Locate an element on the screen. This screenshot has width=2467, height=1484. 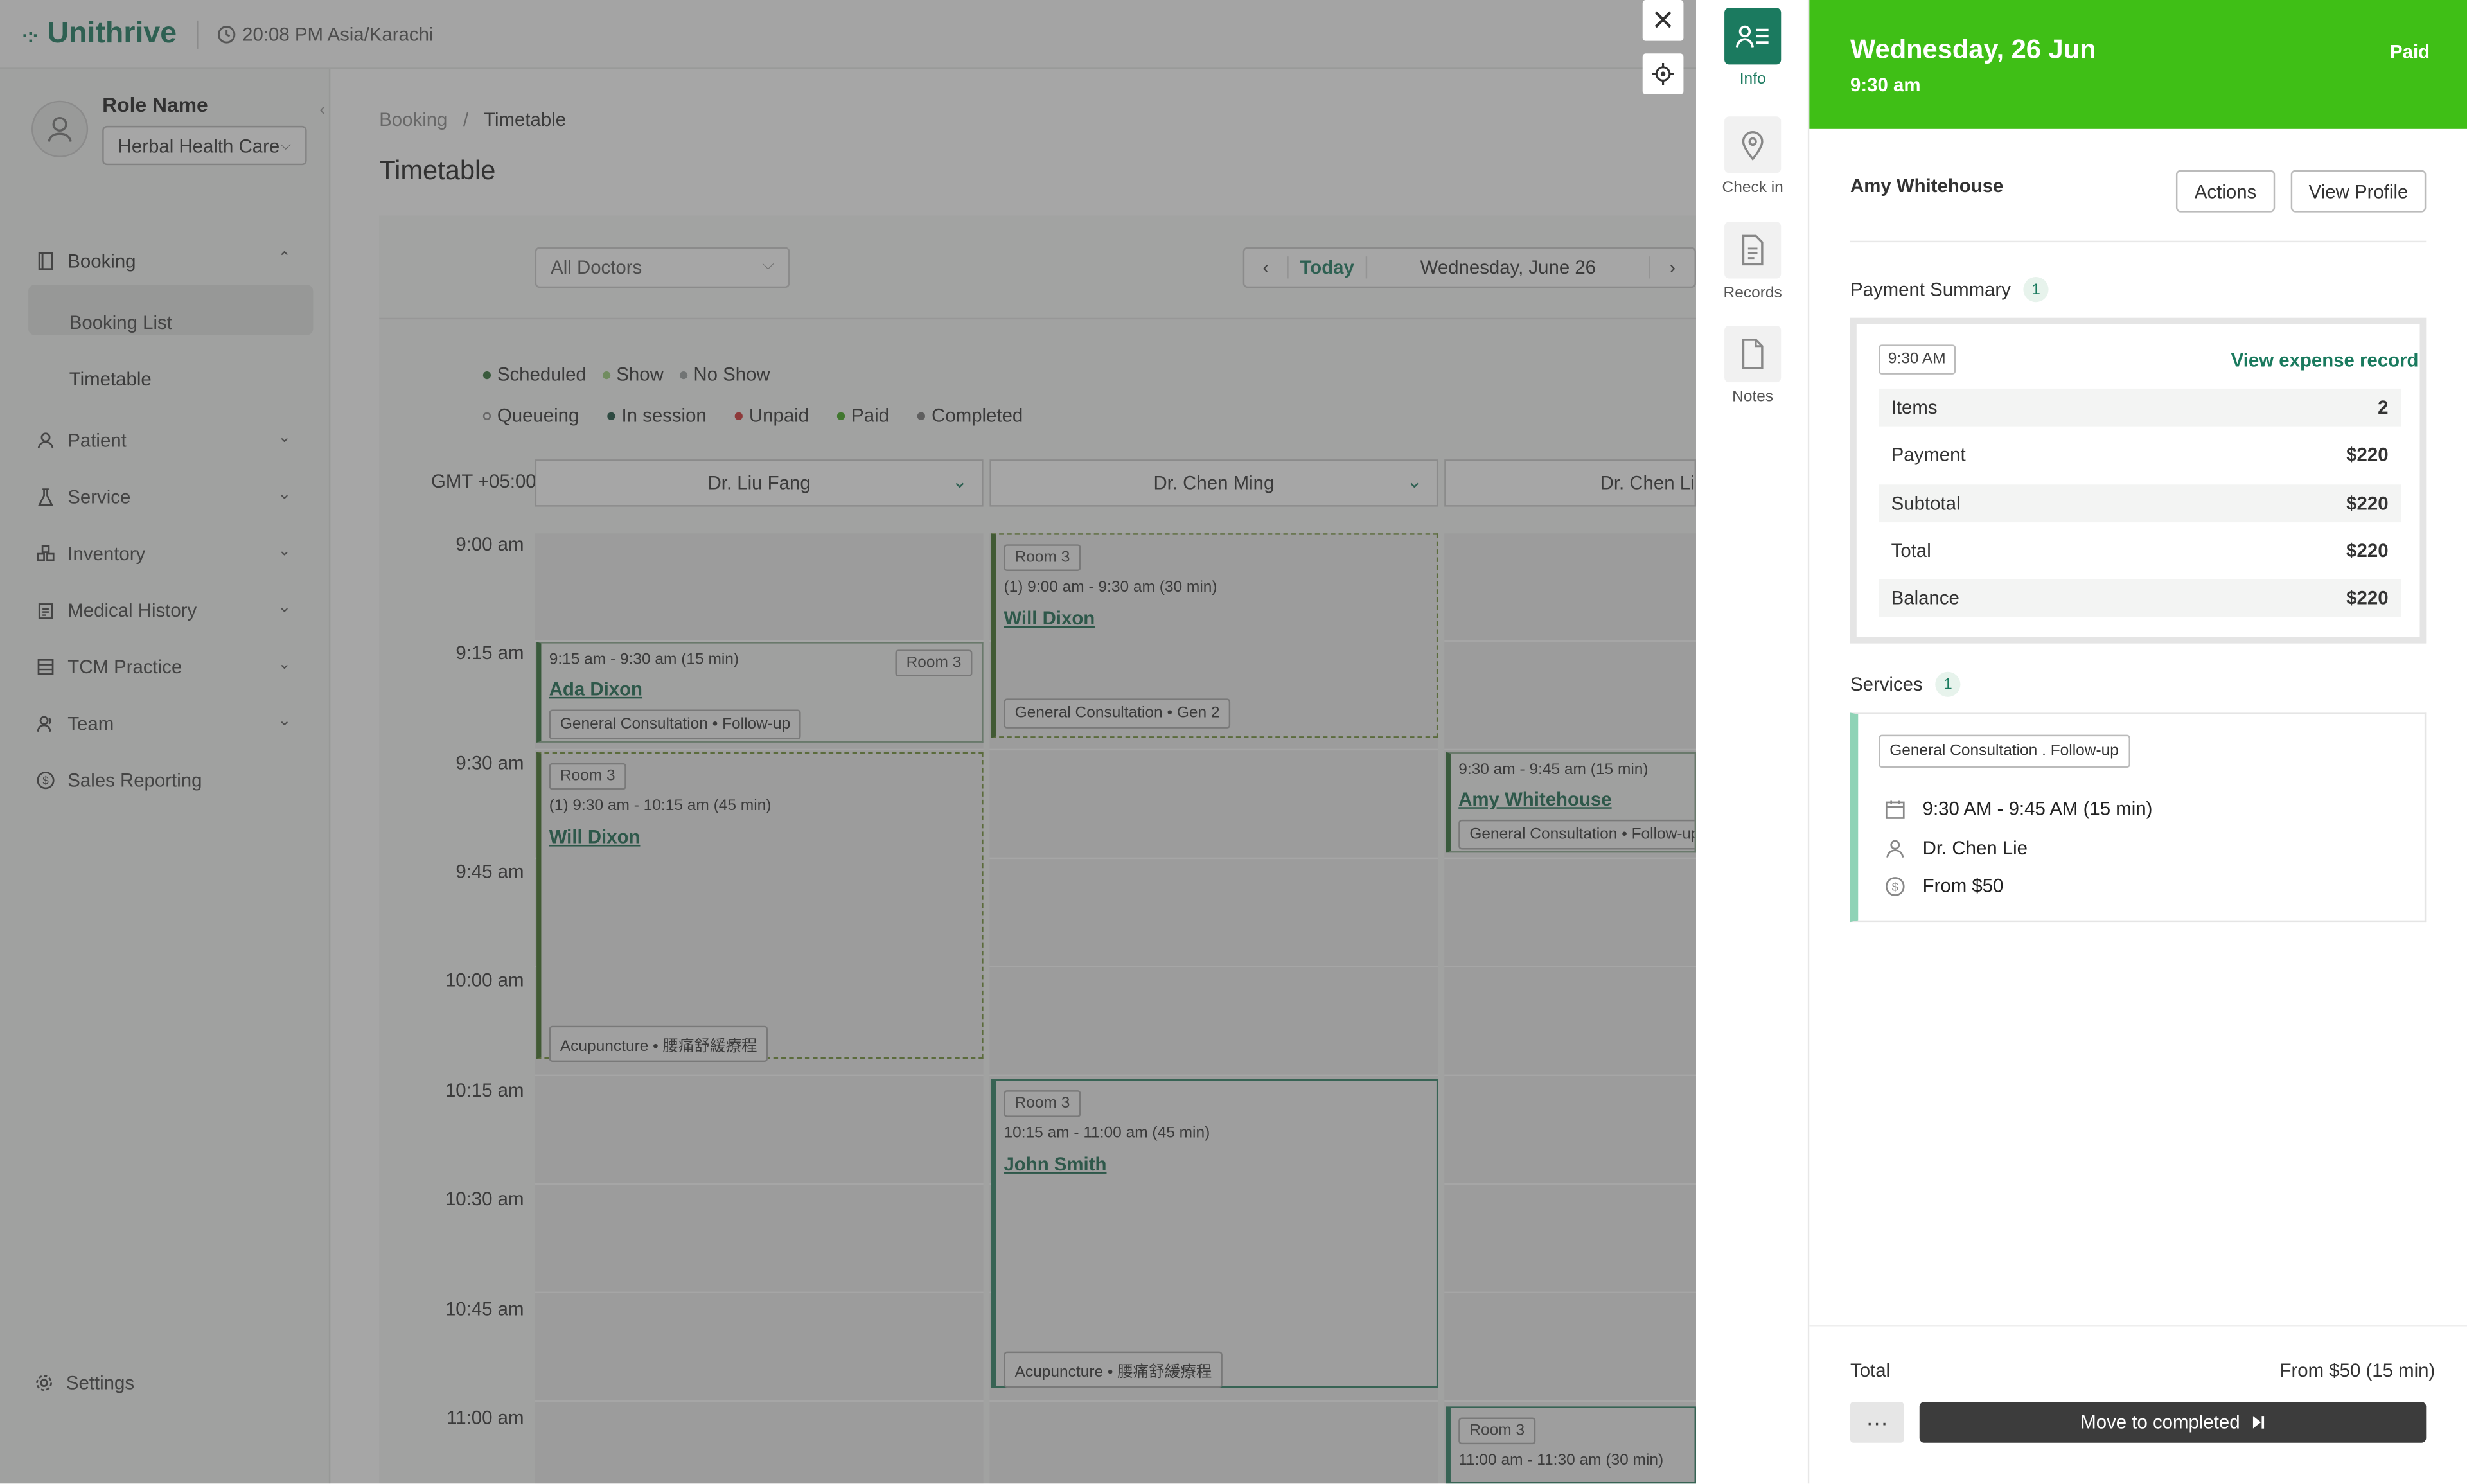
service-price-row: $ From $50 is located at coordinates (1943, 886).